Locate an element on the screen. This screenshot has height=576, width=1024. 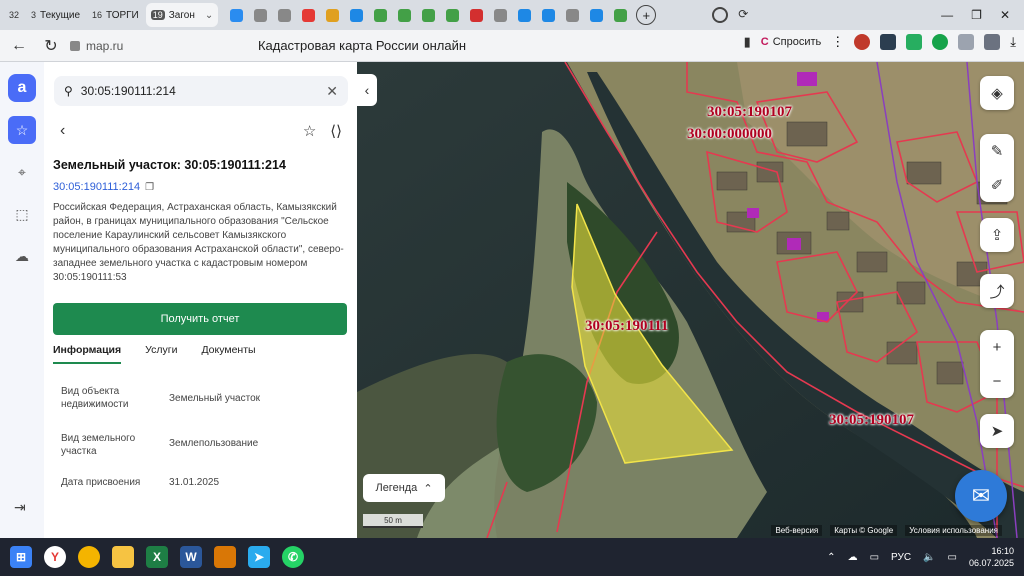
locate-icon: ➤ is located at coordinates (997, 431).